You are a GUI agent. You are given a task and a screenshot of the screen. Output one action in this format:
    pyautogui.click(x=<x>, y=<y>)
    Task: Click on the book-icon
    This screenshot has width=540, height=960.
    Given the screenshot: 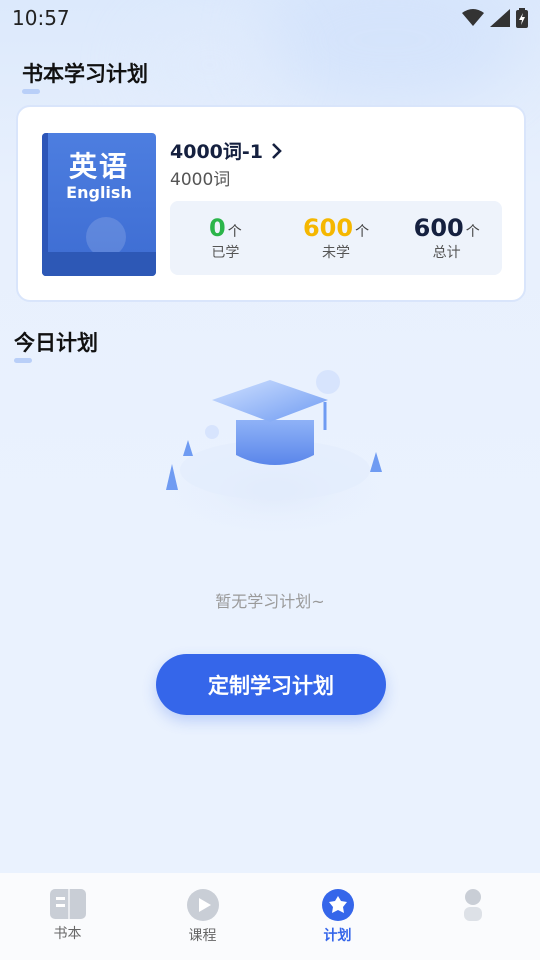 What is the action you would take?
    pyautogui.click(x=67, y=904)
    